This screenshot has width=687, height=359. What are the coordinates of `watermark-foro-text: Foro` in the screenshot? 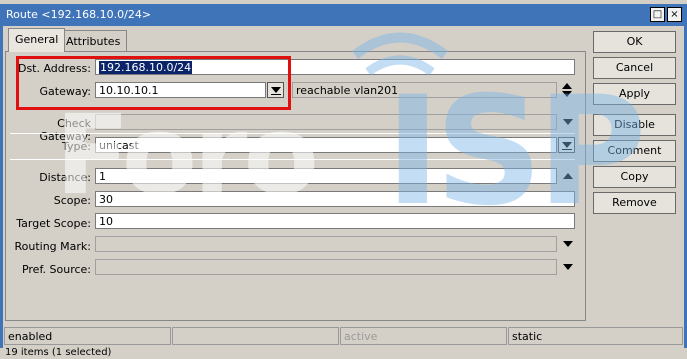 It's located at (187, 155).